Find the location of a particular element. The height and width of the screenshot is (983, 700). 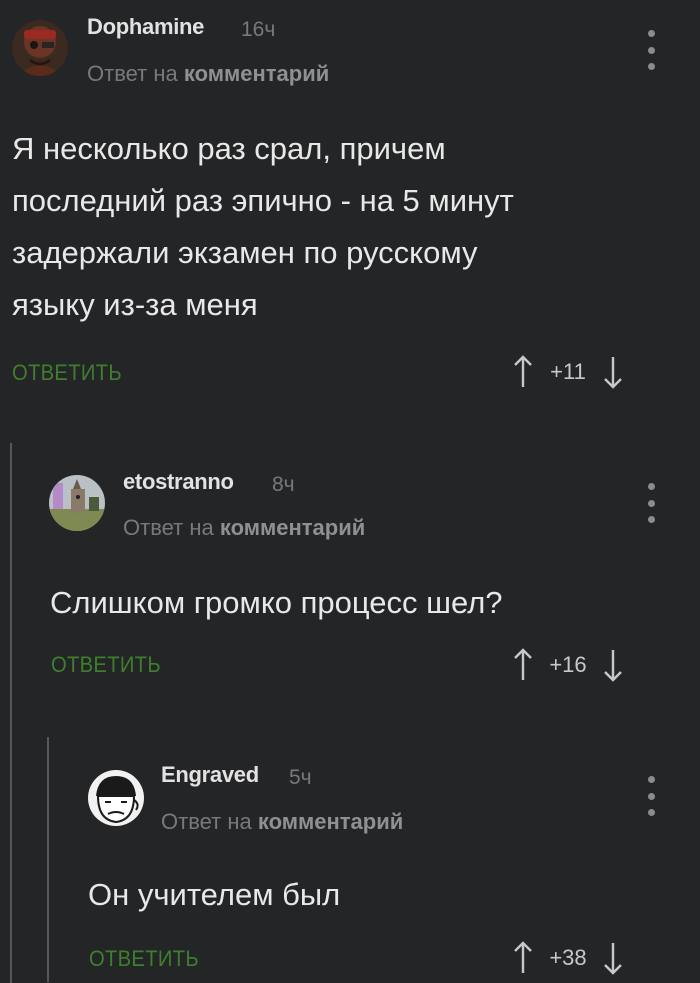

comment-time: 5ч is located at coordinates (300, 777).